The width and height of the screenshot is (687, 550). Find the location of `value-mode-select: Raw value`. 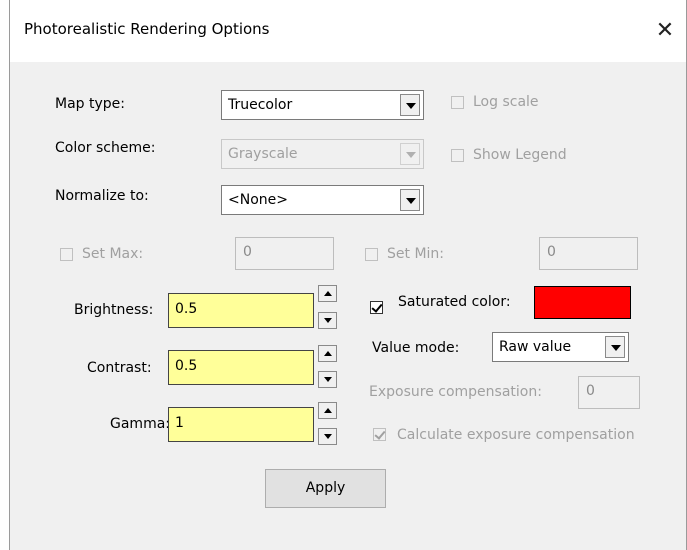

value-mode-select: Raw value is located at coordinates (560, 347).